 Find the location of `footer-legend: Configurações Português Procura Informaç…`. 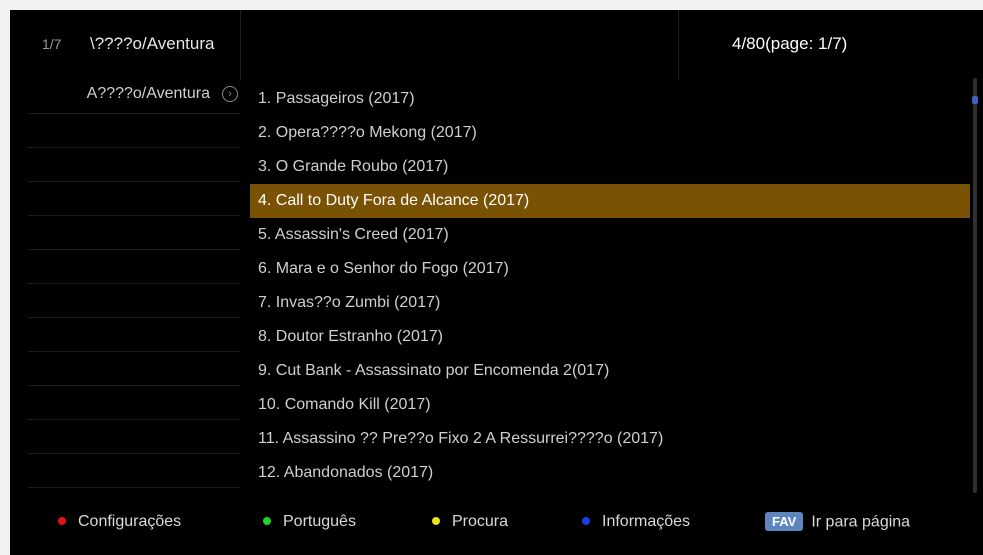

footer-legend: Configurações Português Procura Informaç… is located at coordinates (496, 523).